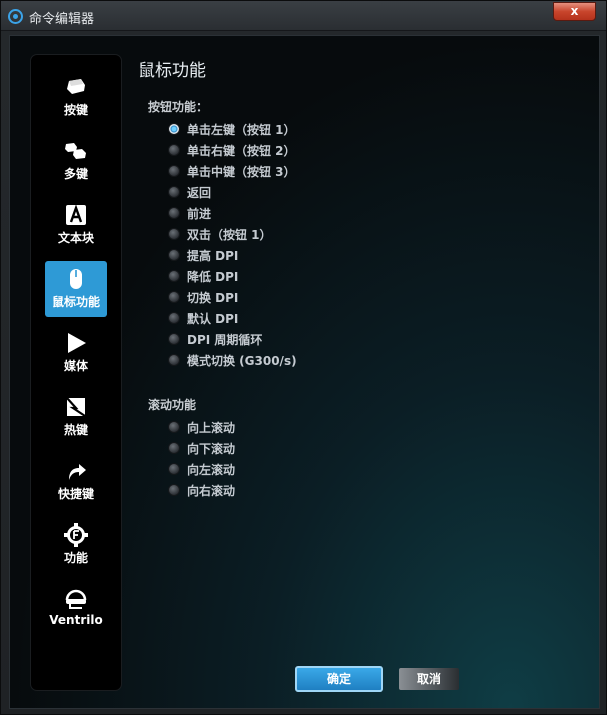 The width and height of the screenshot is (607, 715). Describe the element at coordinates (76, 407) in the screenshot. I see `hotkey-icon` at that location.